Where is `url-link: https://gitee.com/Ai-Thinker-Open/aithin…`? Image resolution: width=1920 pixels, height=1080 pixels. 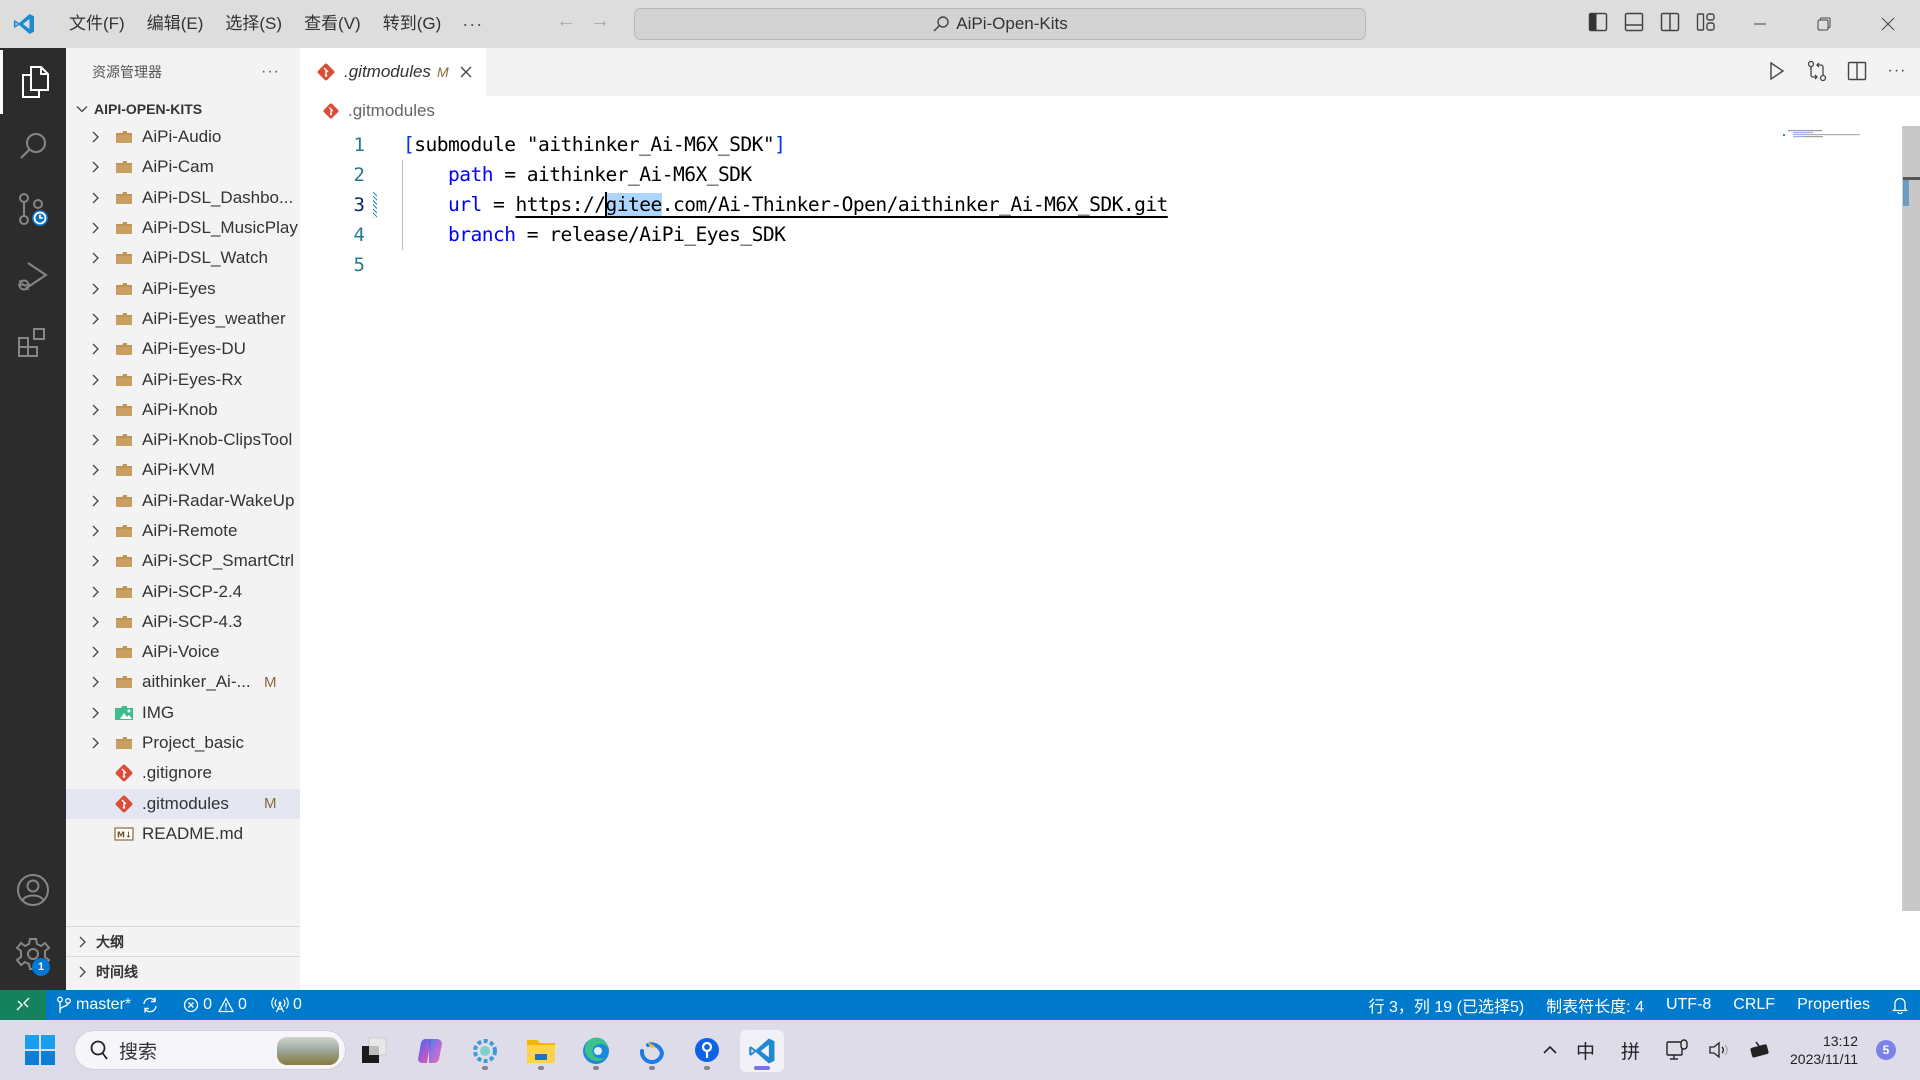
url-link: https://gitee.com/Ai-Thinker-Open/aithin… is located at coordinates (842, 203).